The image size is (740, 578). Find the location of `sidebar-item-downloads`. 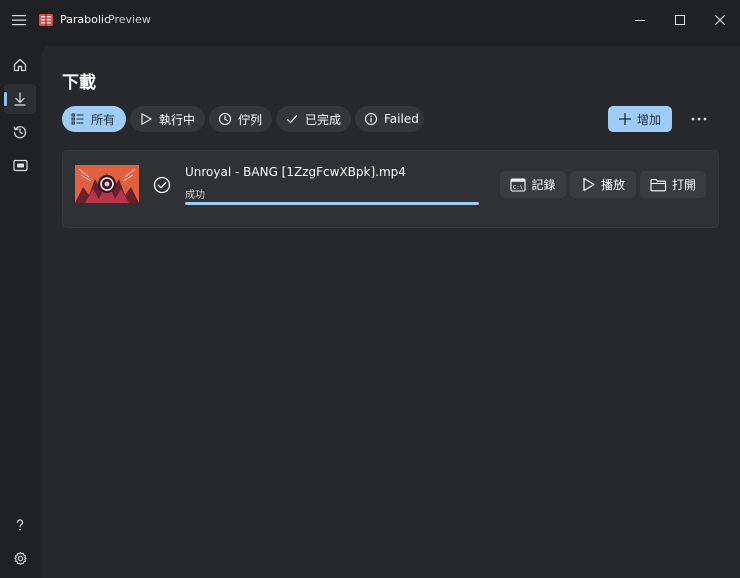

sidebar-item-downloads is located at coordinates (20, 99).